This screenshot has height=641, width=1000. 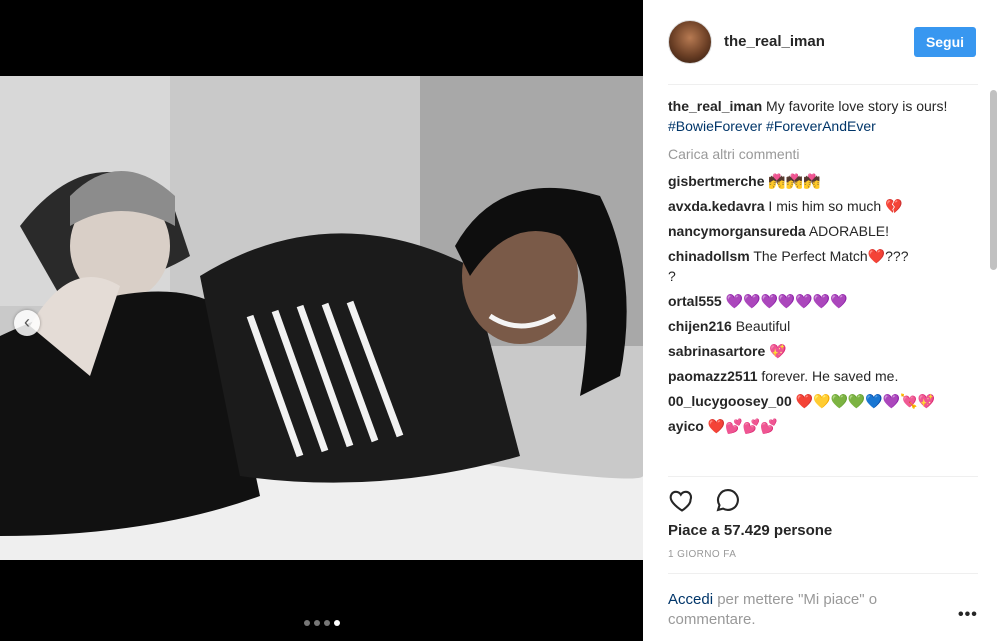 I want to click on post-header: the_real_iman Segui, so click(x=821, y=42).